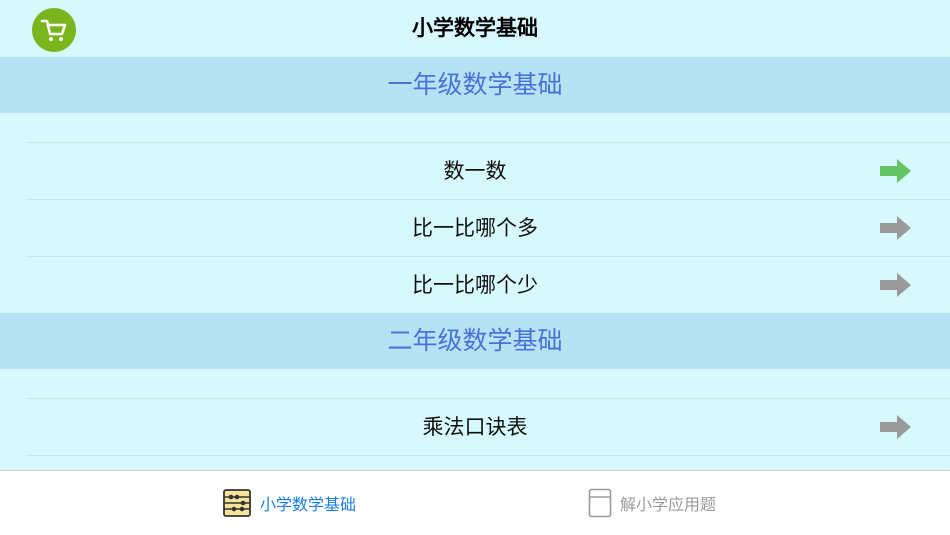  I want to click on list-item-label: 比一比哪个少, so click(475, 285).